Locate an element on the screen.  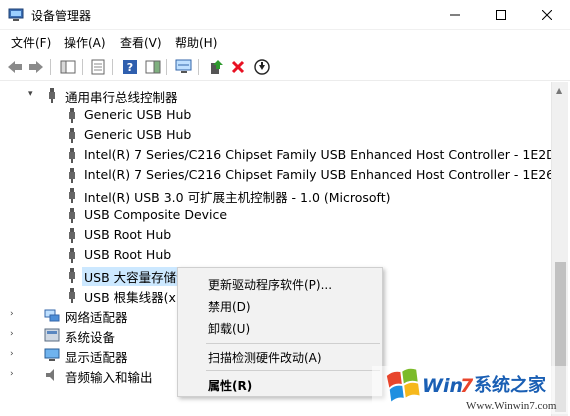
svg-text: 系统之家 is located at coordinates (510, 385).